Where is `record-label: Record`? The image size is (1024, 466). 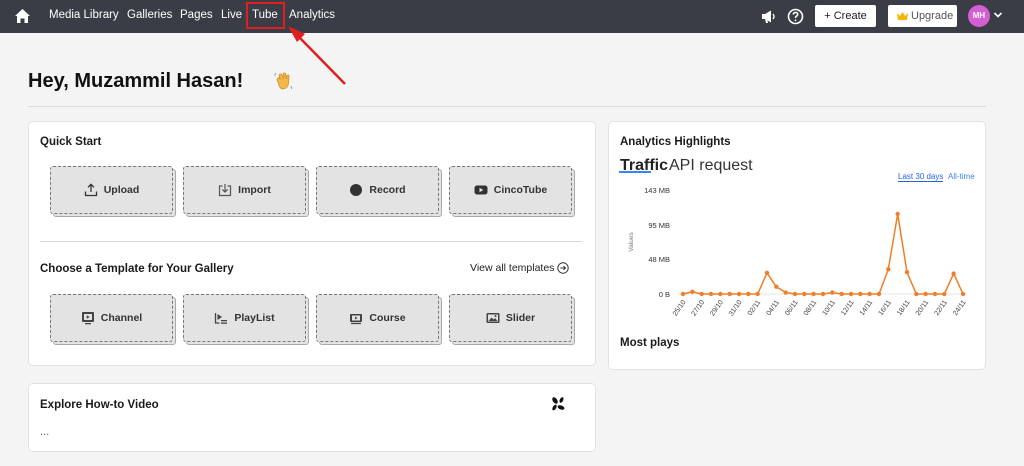 record-label: Record is located at coordinates (387, 190).